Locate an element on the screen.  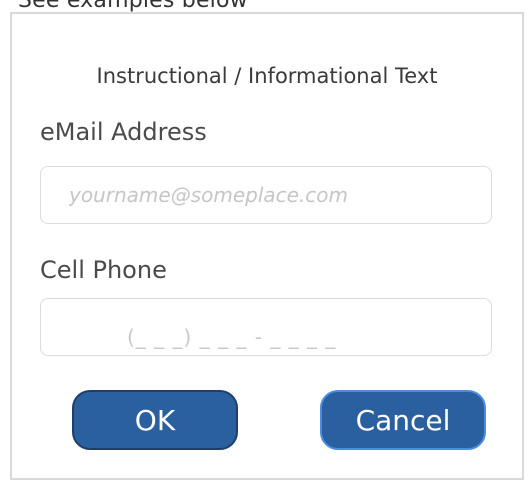
email-field is located at coordinates (266, 195).